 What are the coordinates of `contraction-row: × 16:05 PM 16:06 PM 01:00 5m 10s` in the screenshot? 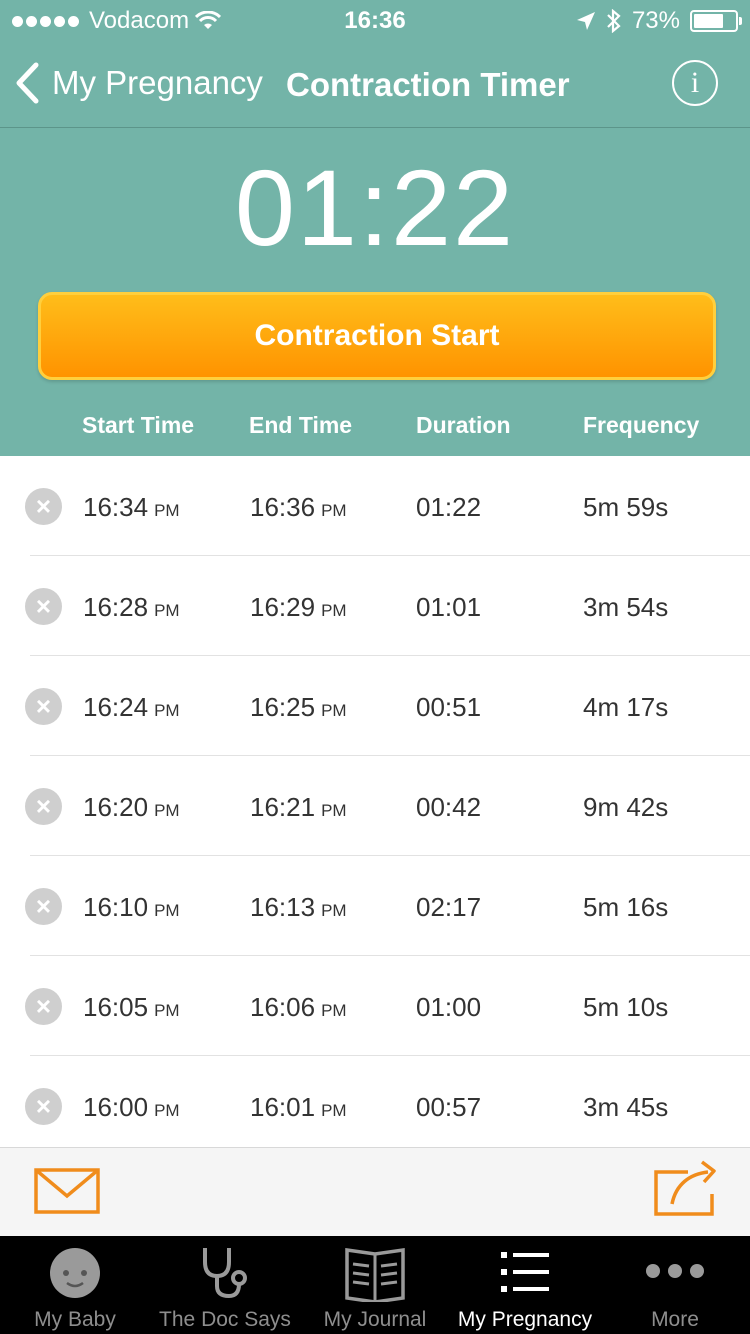 It's located at (375, 1006).